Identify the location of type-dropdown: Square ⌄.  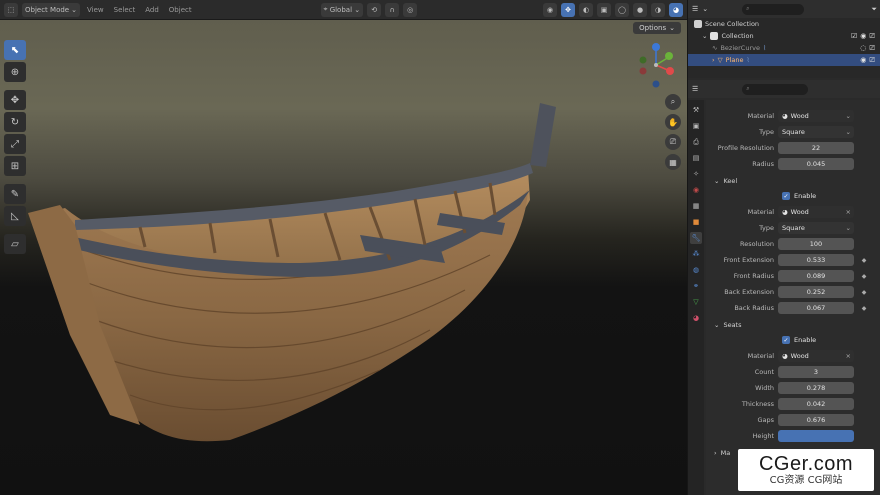
(816, 132).